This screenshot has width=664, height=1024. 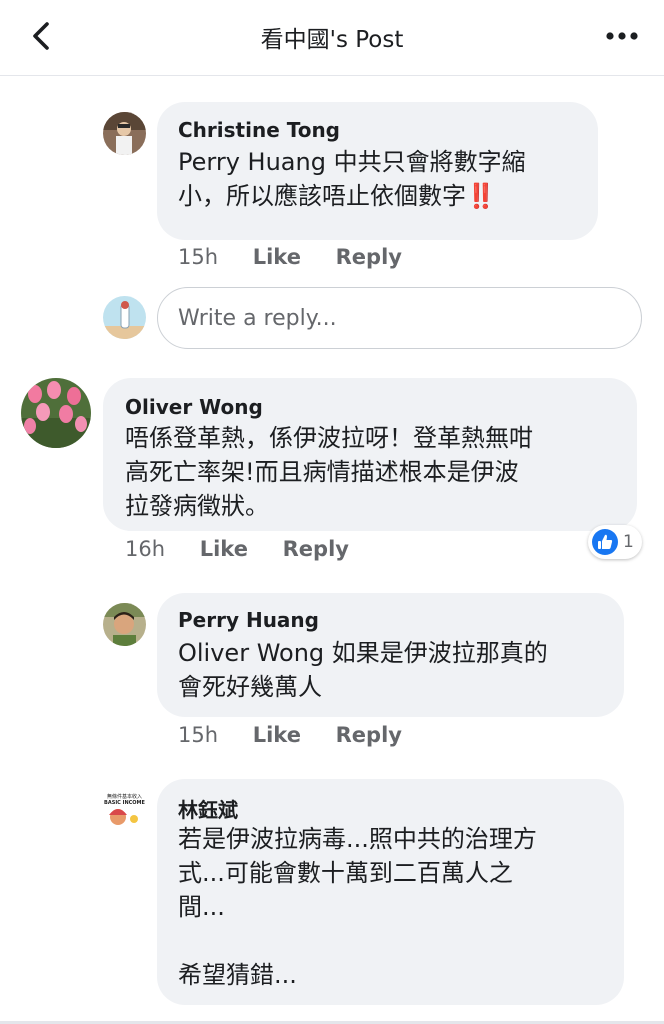 I want to click on avatar-lam-yuk-bun: 無條件基本收入 BASIC INCOME, so click(x=124, y=810).